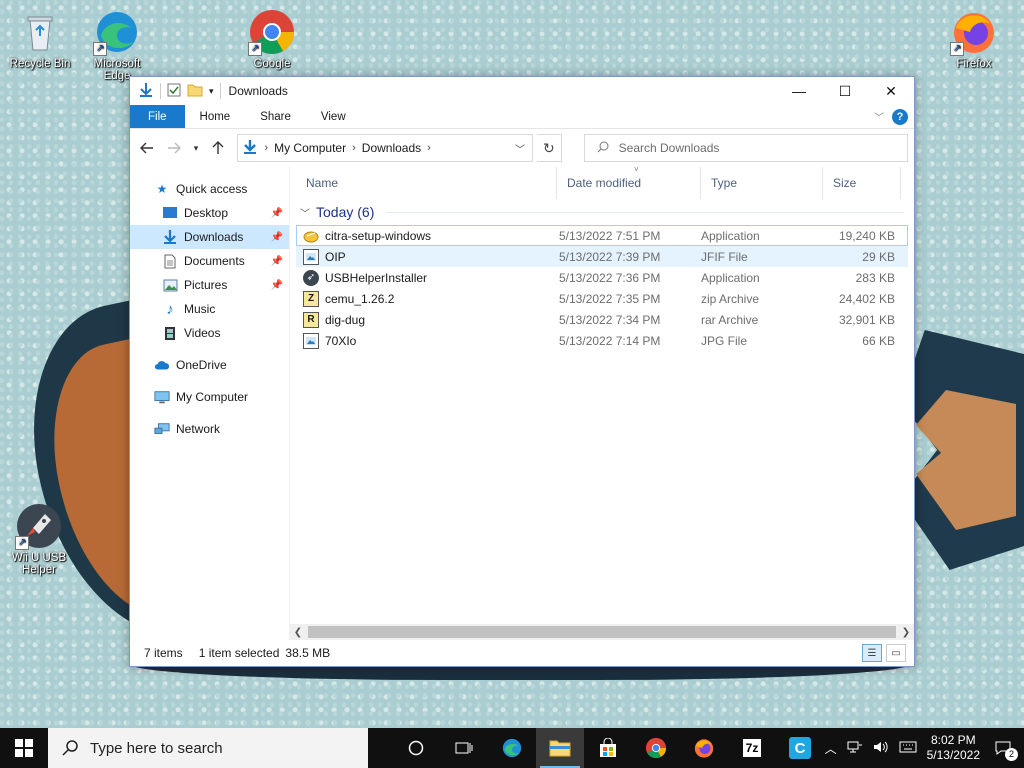 The image size is (1024, 768). I want to click on clock: 8:02 PM 5/13/2022, so click(953, 748).